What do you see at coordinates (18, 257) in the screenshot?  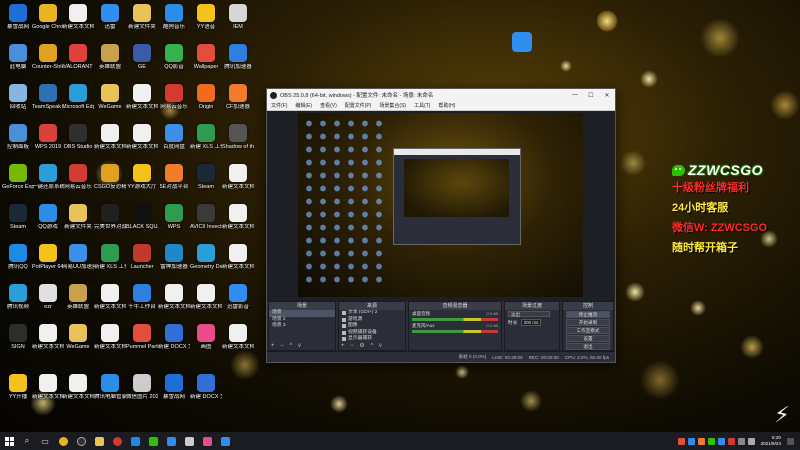 I see `desktop-icon: 腾讯QQ` at bounding box center [18, 257].